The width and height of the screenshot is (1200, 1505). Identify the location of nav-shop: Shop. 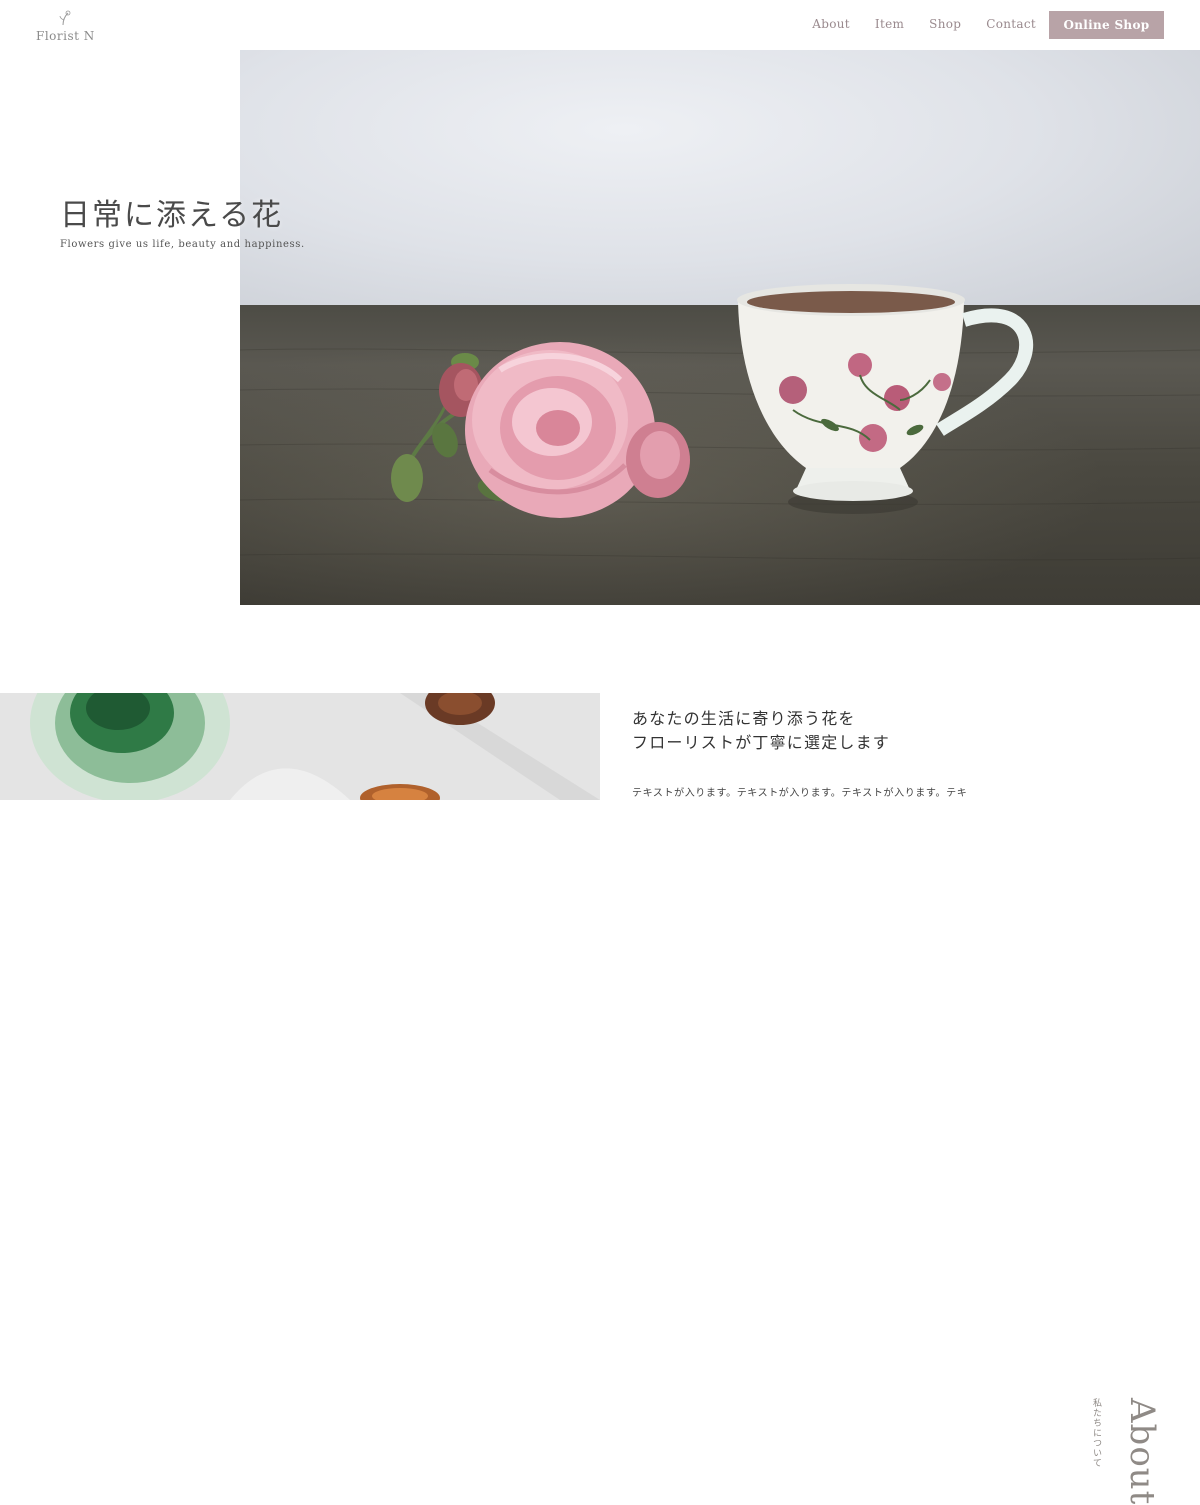
(945, 24).